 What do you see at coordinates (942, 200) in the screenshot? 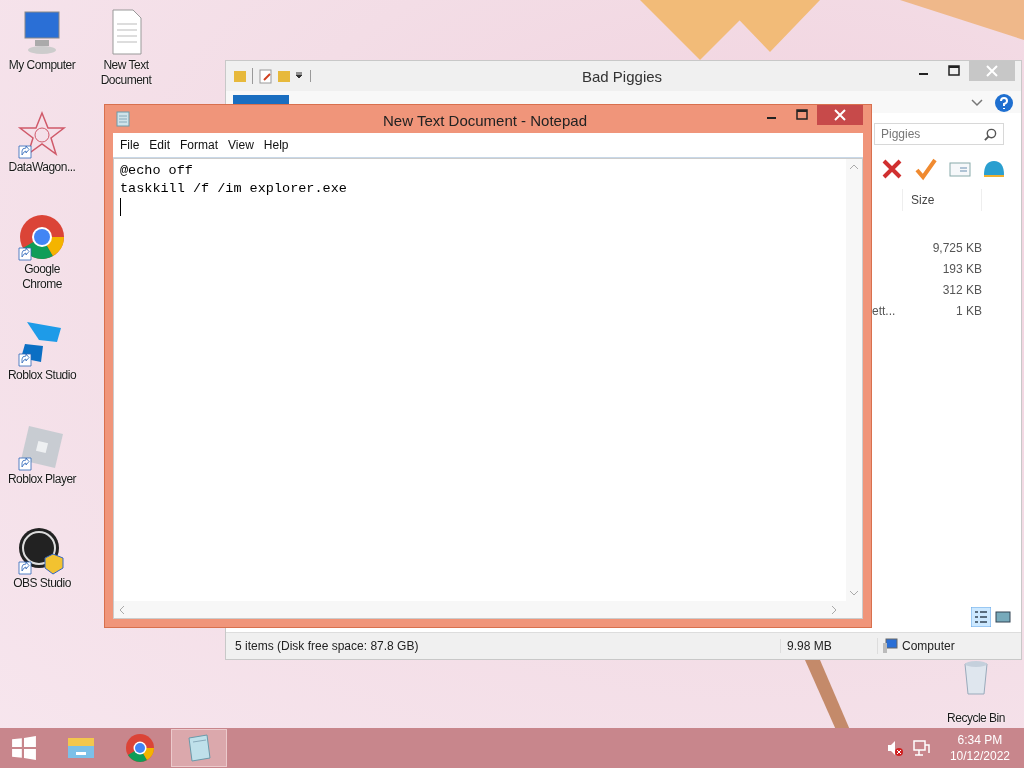
I see `column-header: Size` at bounding box center [942, 200].